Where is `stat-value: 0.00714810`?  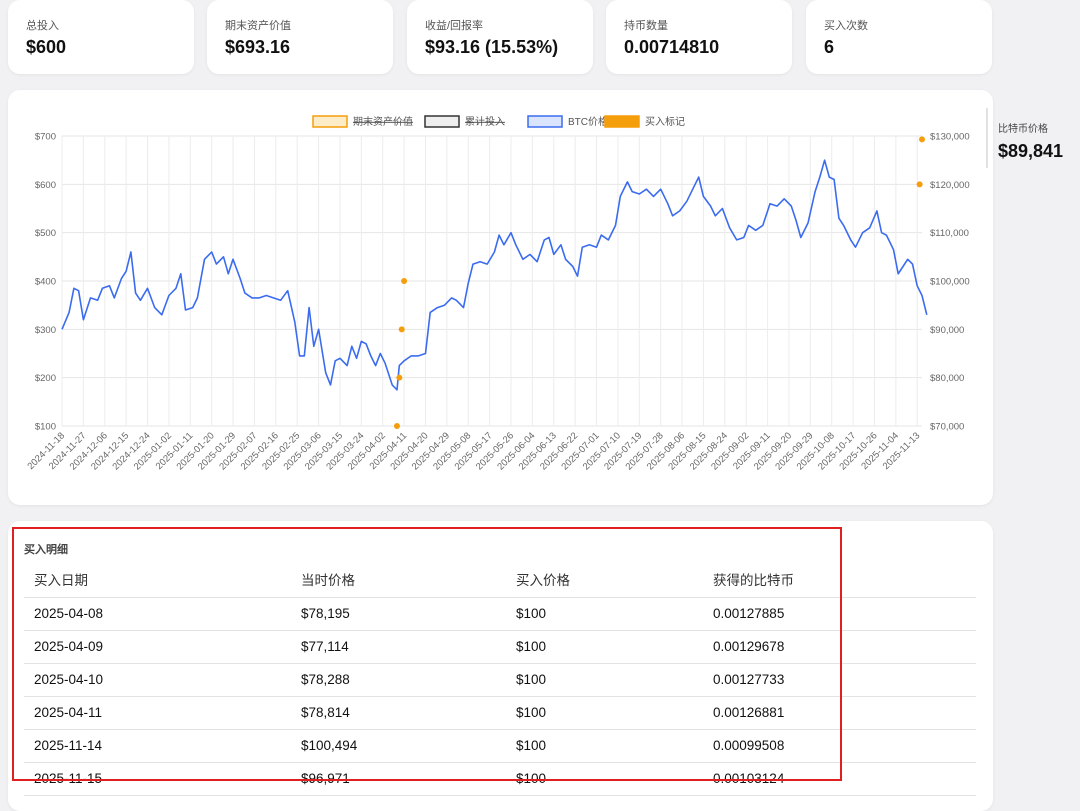 stat-value: 0.00714810 is located at coordinates (672, 47).